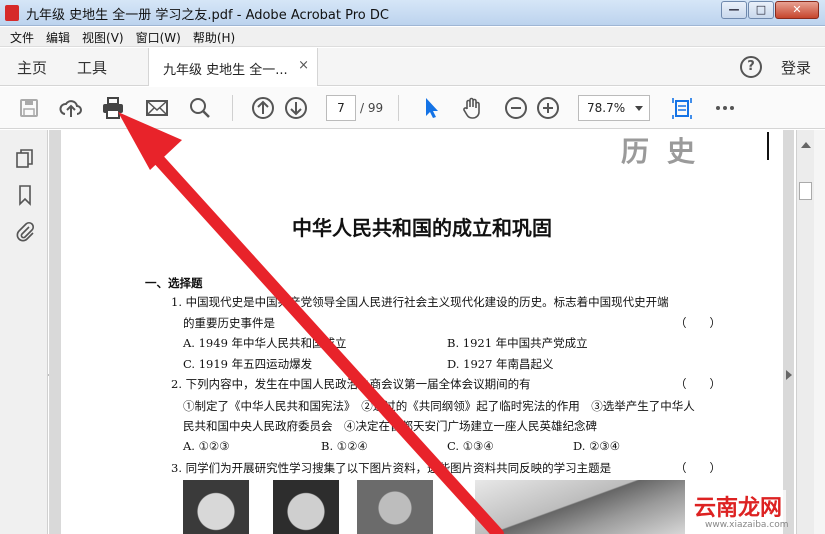 The image size is (825, 534). What do you see at coordinates (174, 283) in the screenshot?
I see `section-heading: 一、选择题` at bounding box center [174, 283].